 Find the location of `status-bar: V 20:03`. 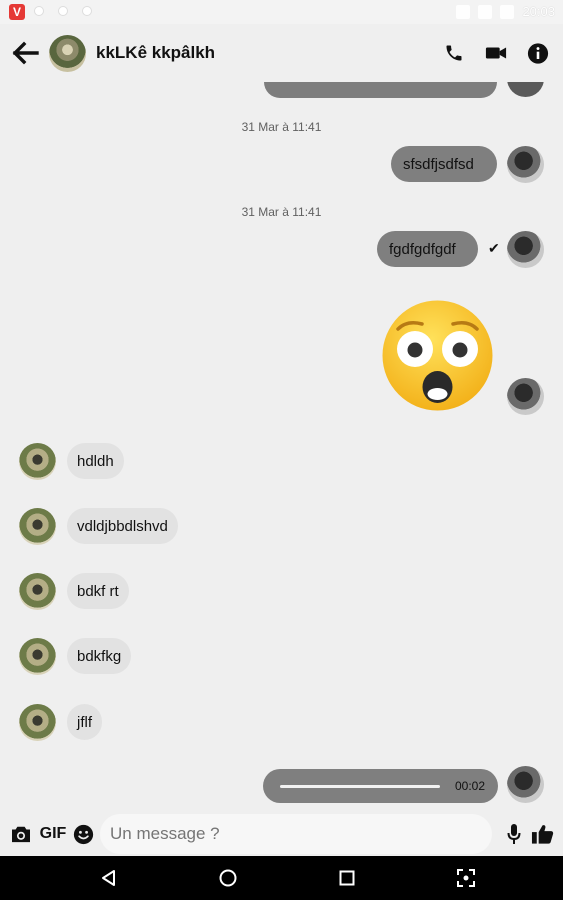

status-bar: V 20:03 is located at coordinates (281, 12).